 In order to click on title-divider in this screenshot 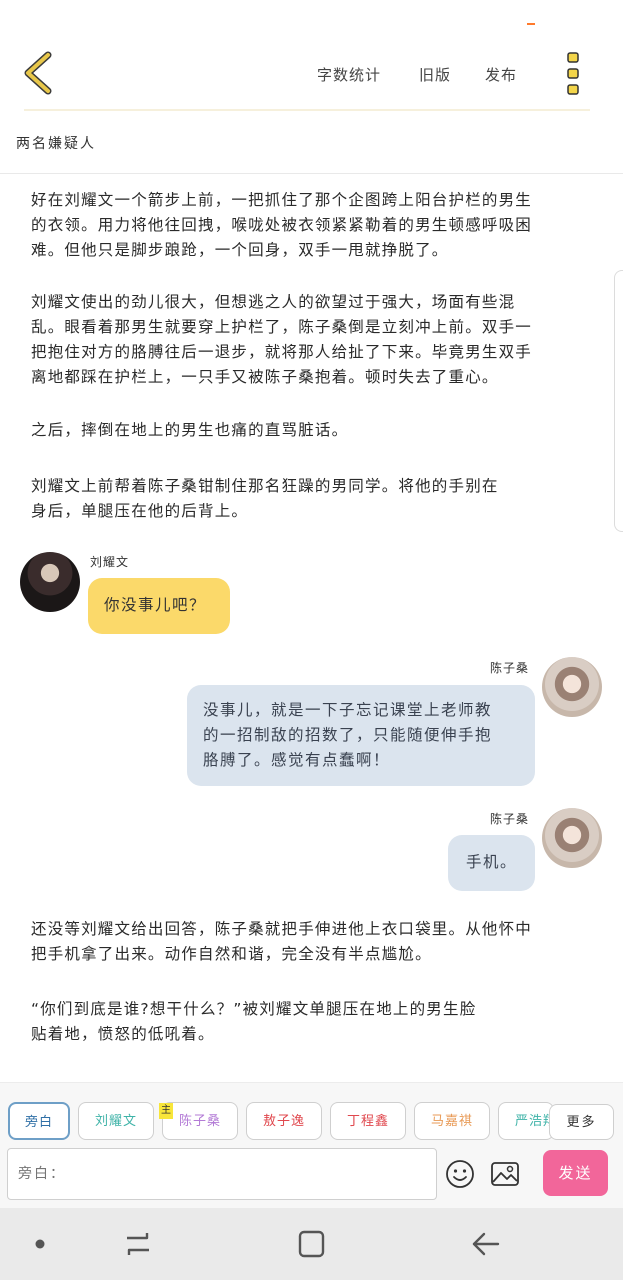, I will do `click(311, 173)`.